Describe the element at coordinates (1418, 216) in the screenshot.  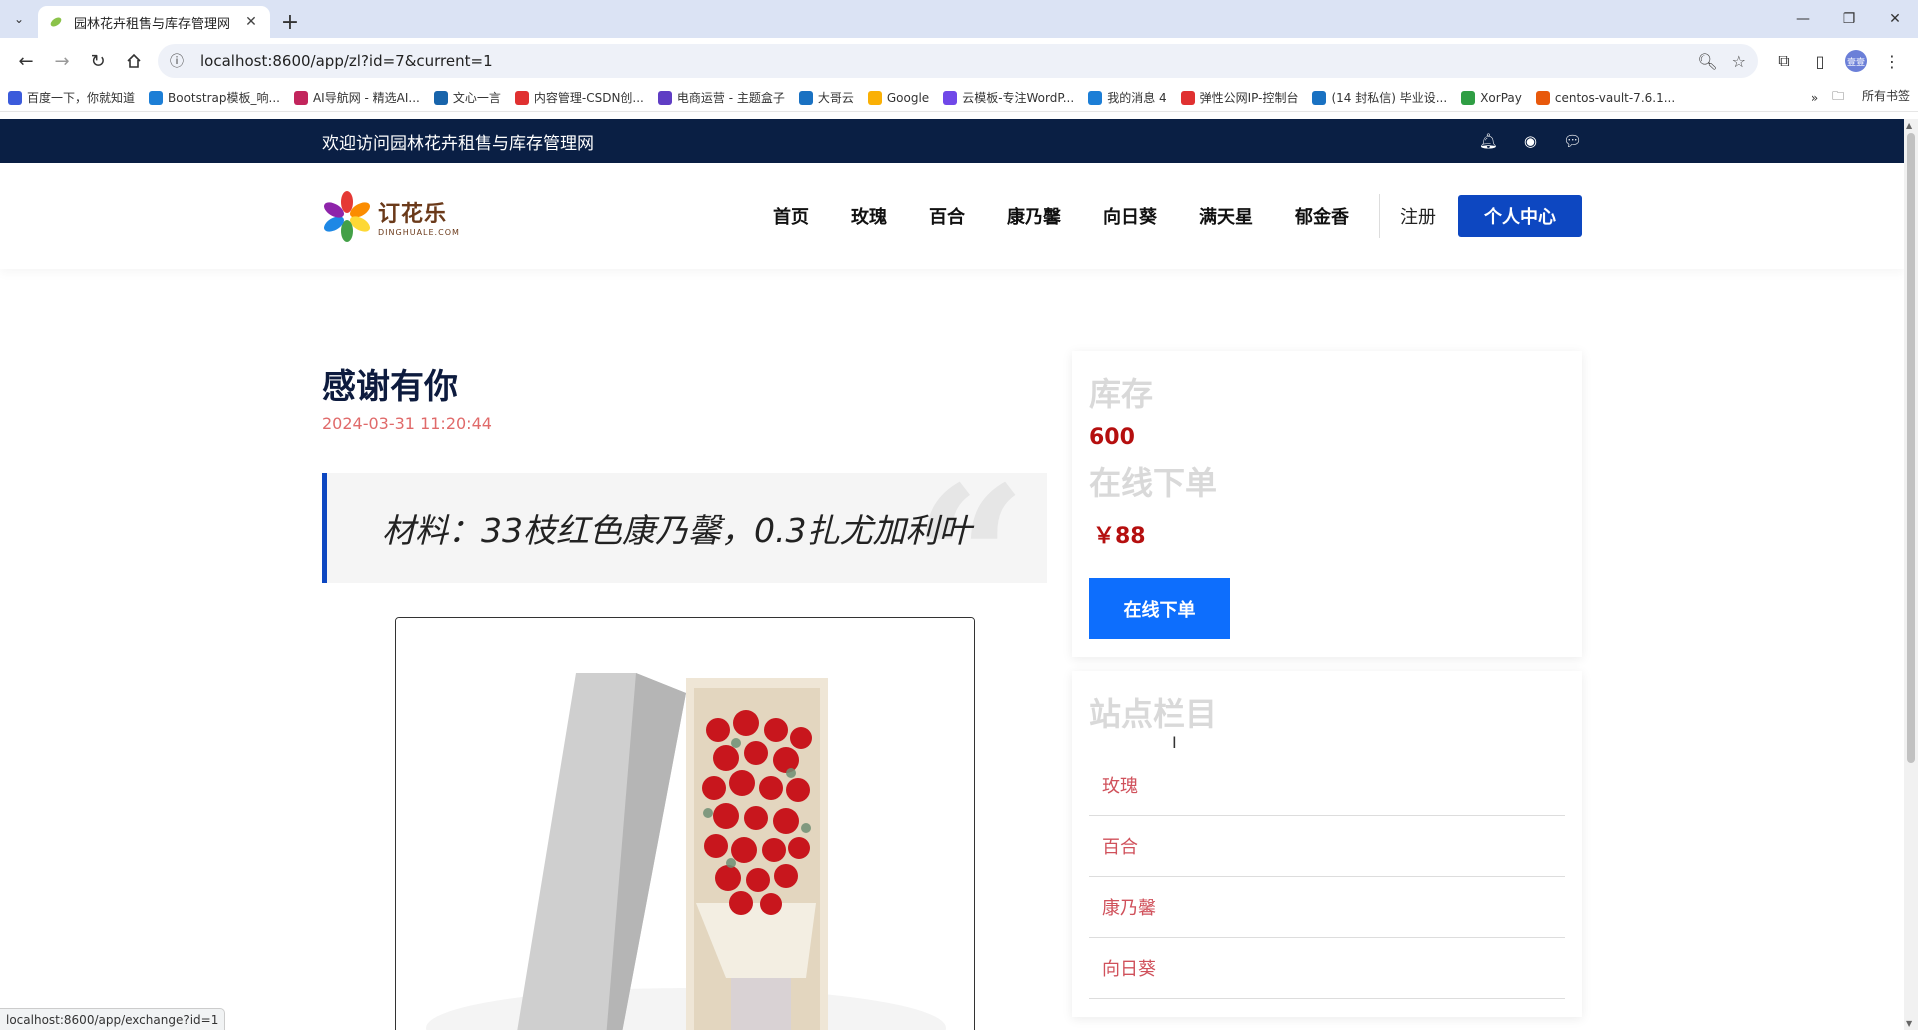
I see `register-link: 注册` at that location.